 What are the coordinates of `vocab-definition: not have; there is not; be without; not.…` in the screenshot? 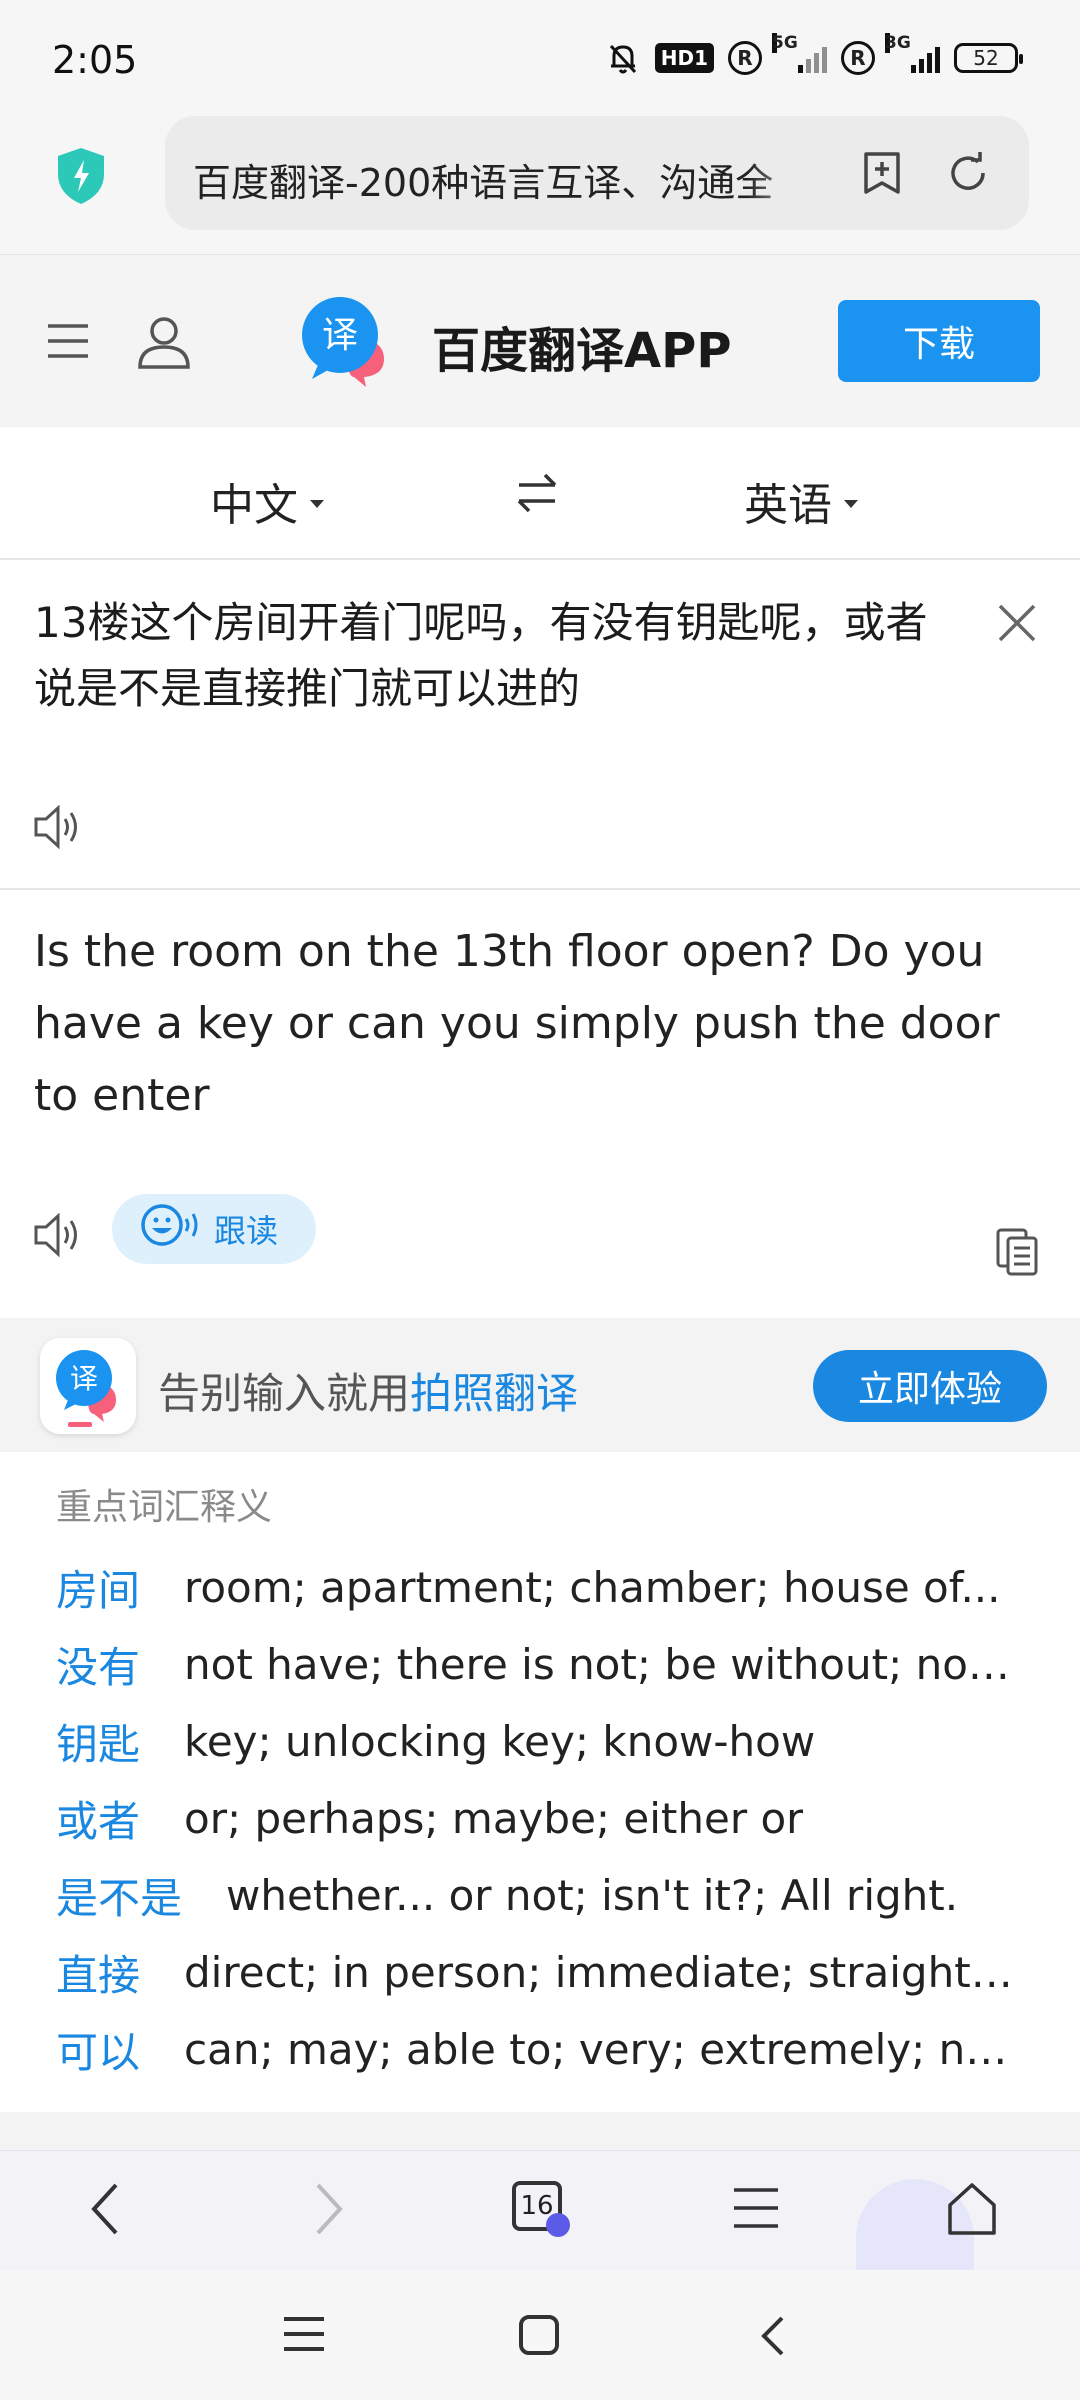 It's located at (599, 1664).